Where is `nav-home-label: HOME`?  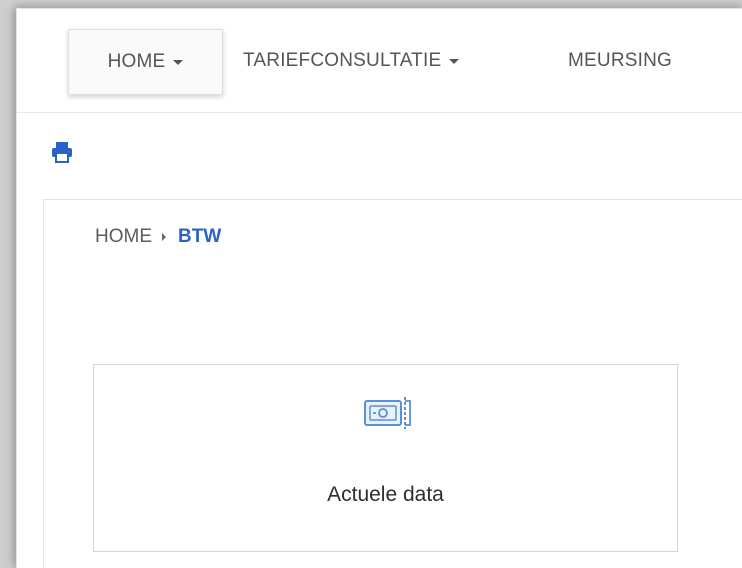 nav-home-label: HOME is located at coordinates (136, 61).